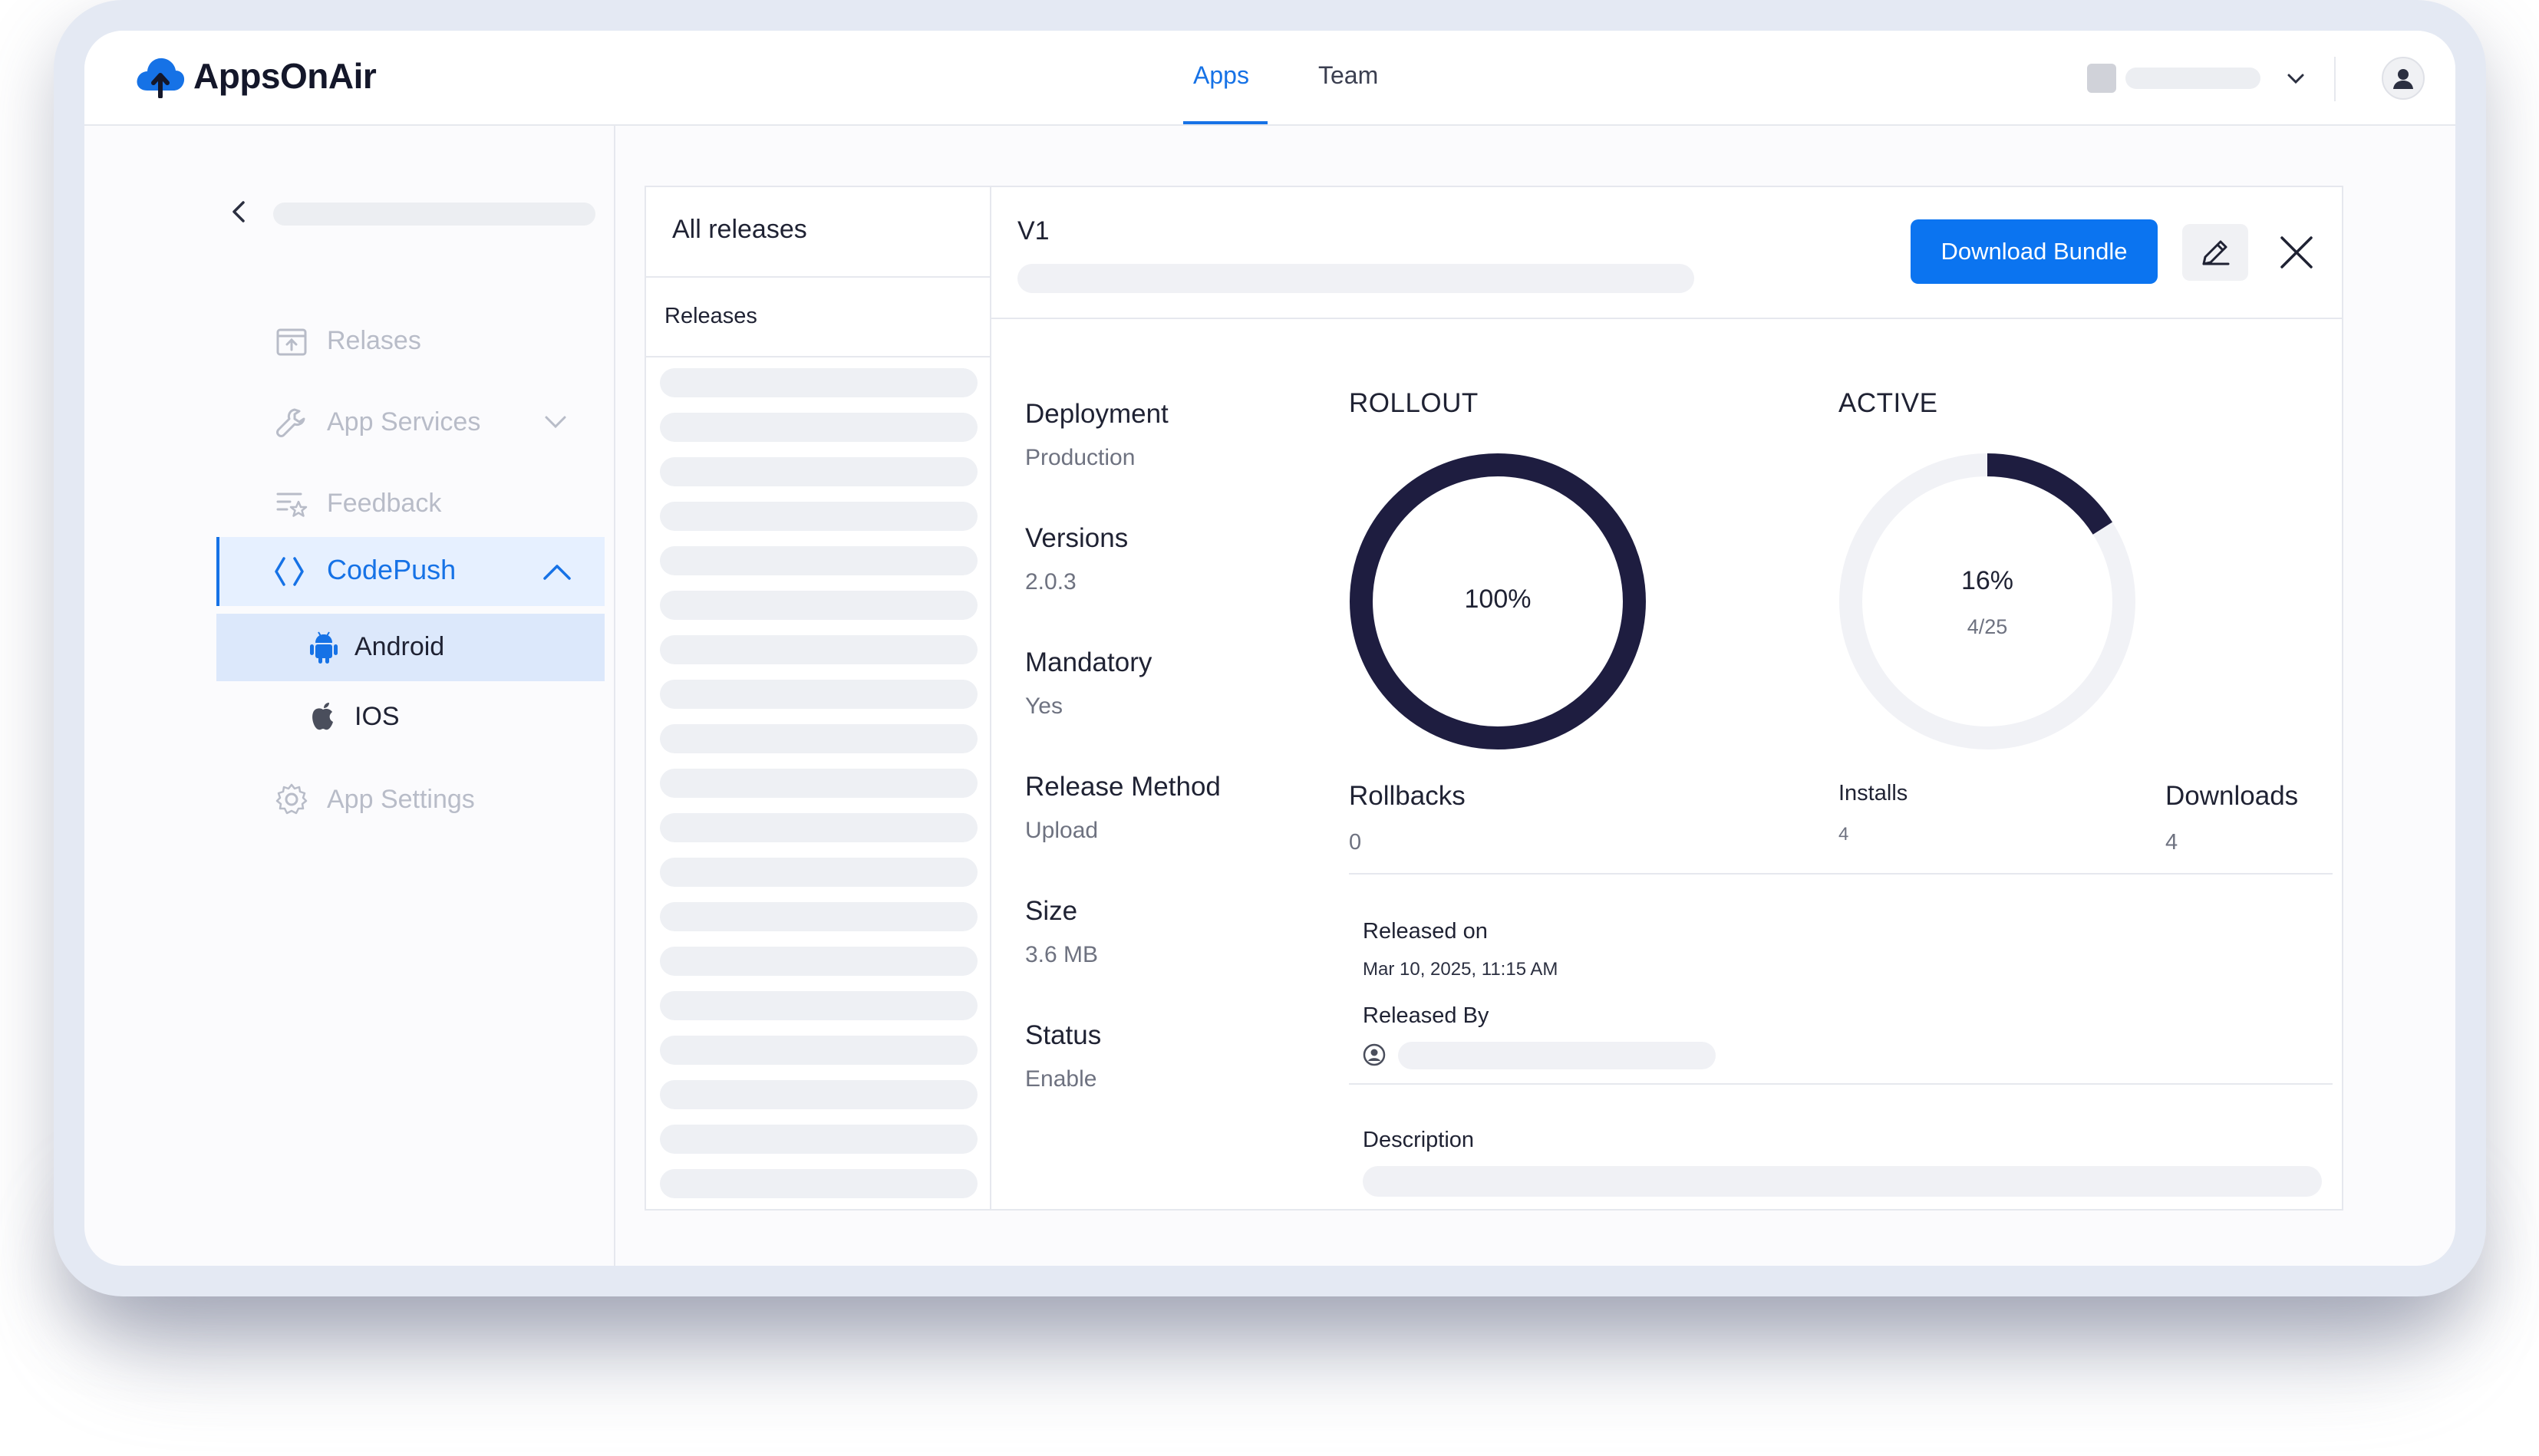 Image resolution: width=2539 pixels, height=1456 pixels. What do you see at coordinates (1425, 931) in the screenshot?
I see `released-on-label: Released on` at bounding box center [1425, 931].